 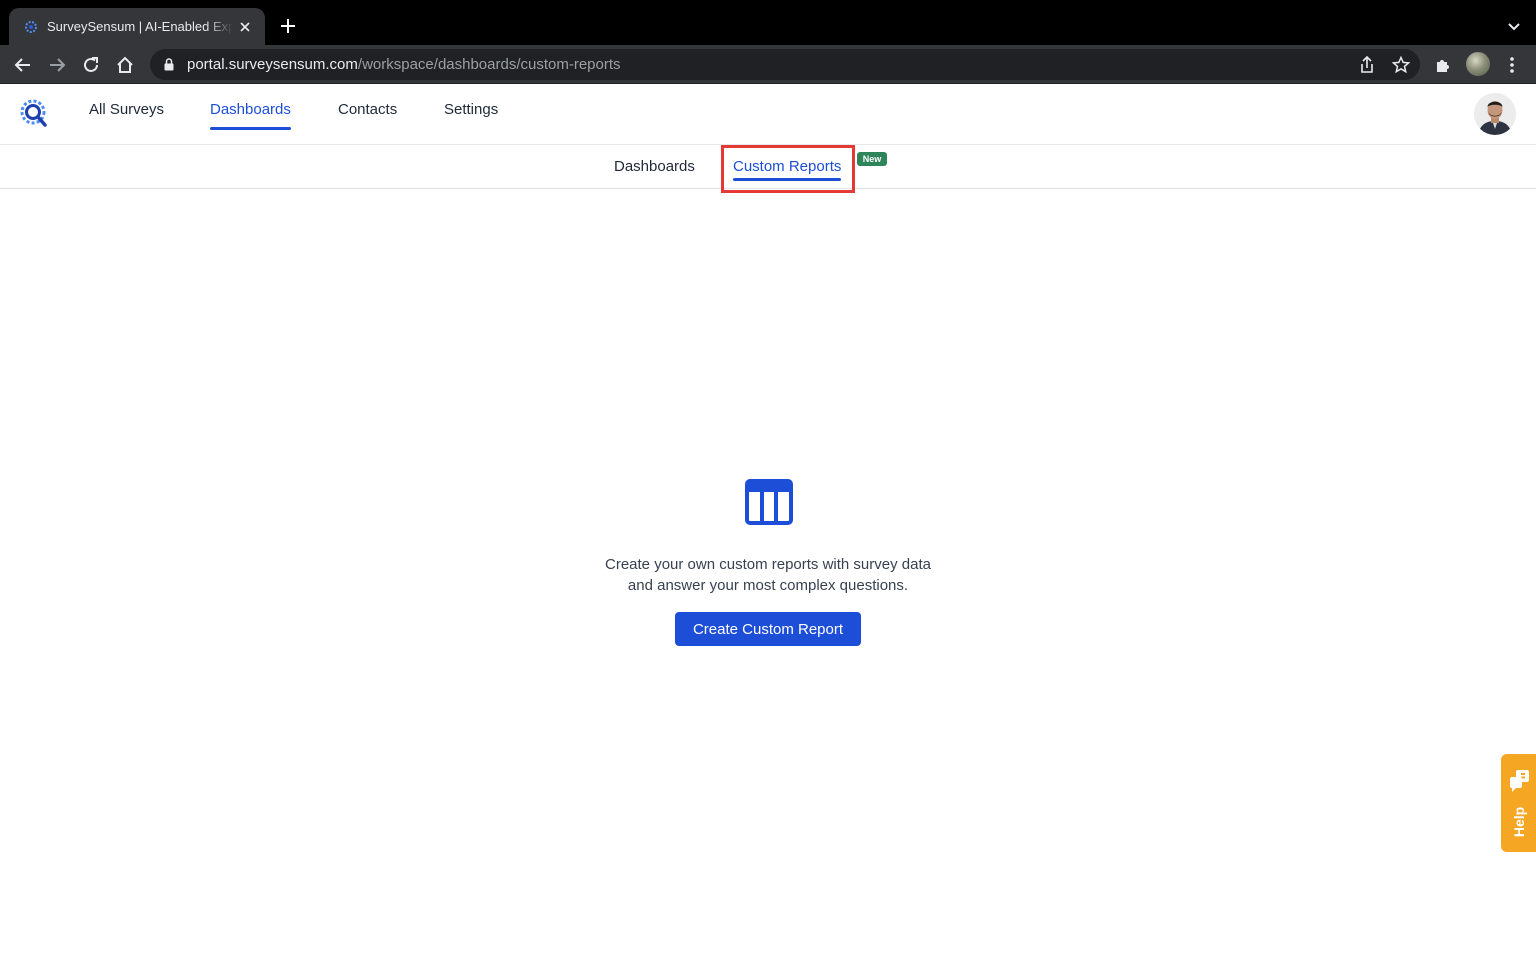 I want to click on nav-dashboards: Dashboards, so click(x=250, y=115).